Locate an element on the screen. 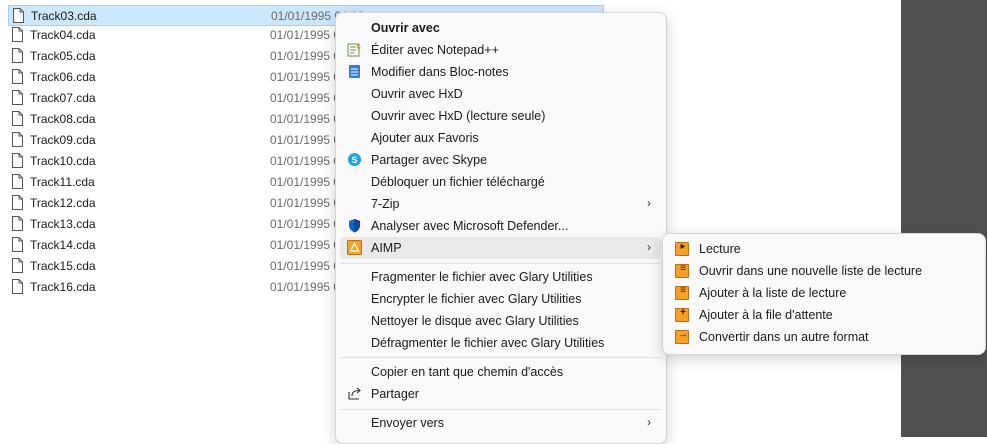 The width and height of the screenshot is (987, 444). menu-item-open-hxd: Ouvrir avec HxD is located at coordinates (500, 94).